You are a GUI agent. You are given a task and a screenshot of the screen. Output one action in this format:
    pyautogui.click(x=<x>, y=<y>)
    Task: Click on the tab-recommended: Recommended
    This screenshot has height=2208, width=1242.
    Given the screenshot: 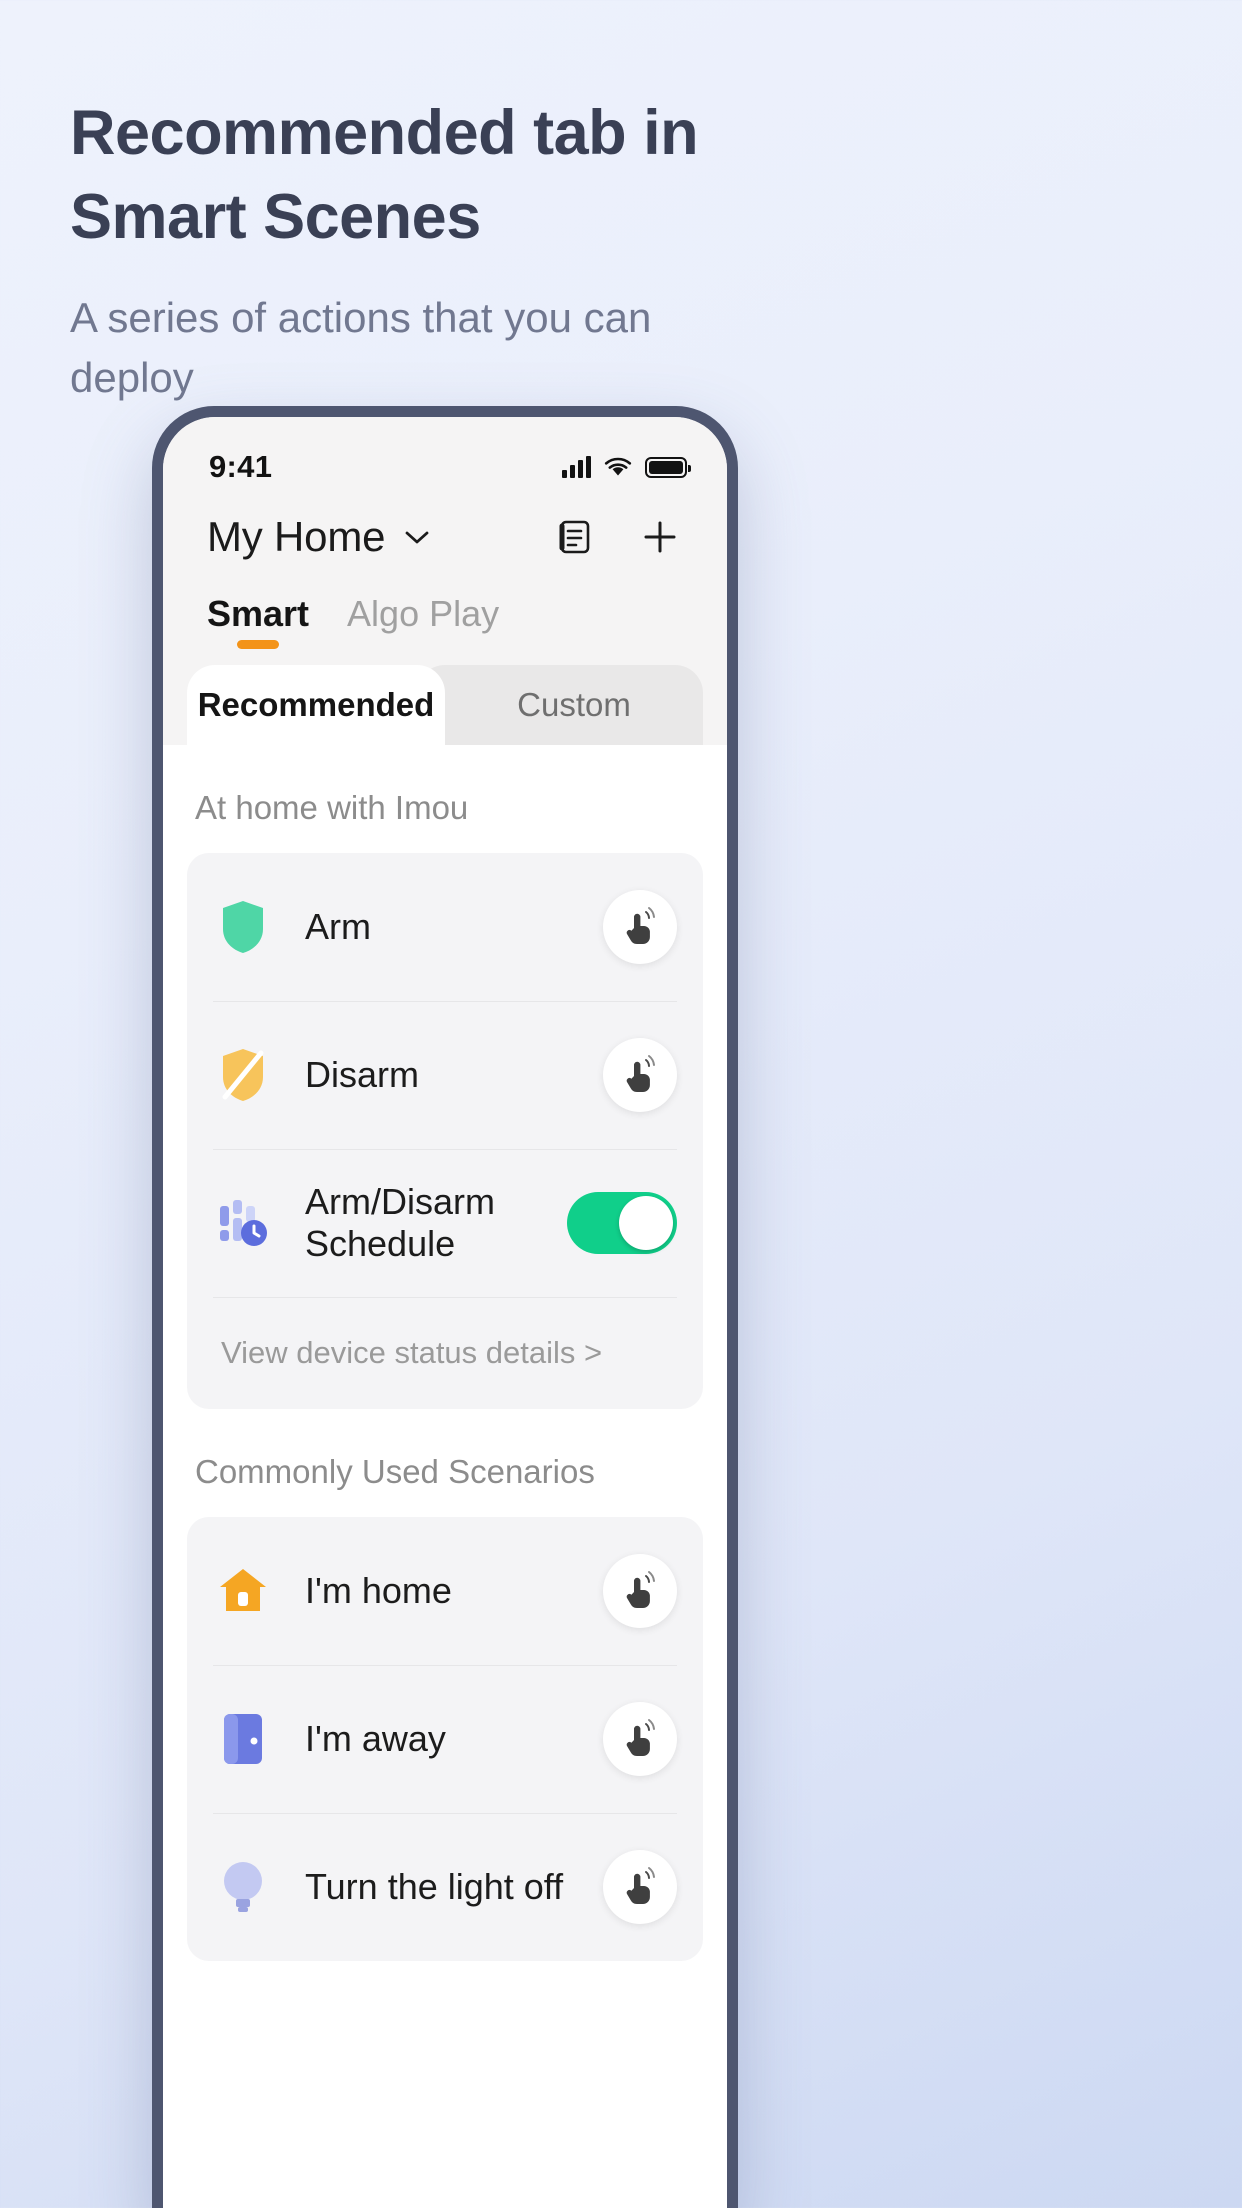 What is the action you would take?
    pyautogui.click(x=316, y=705)
    